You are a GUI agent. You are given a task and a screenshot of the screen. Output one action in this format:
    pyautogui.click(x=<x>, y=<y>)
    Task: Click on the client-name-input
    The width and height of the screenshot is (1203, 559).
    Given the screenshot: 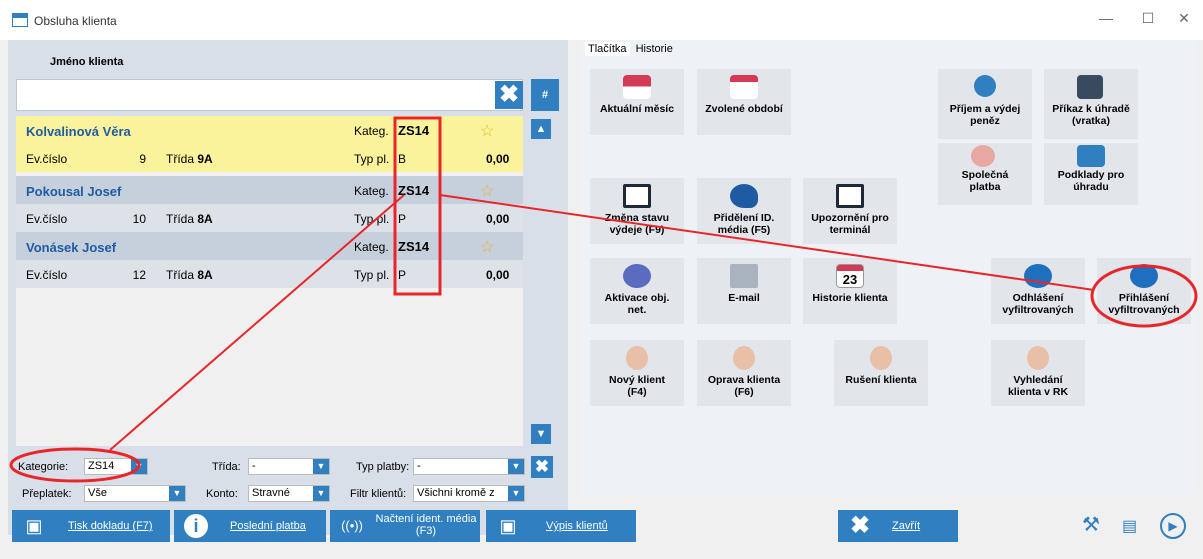 What is the action you would take?
    pyautogui.click(x=269, y=95)
    